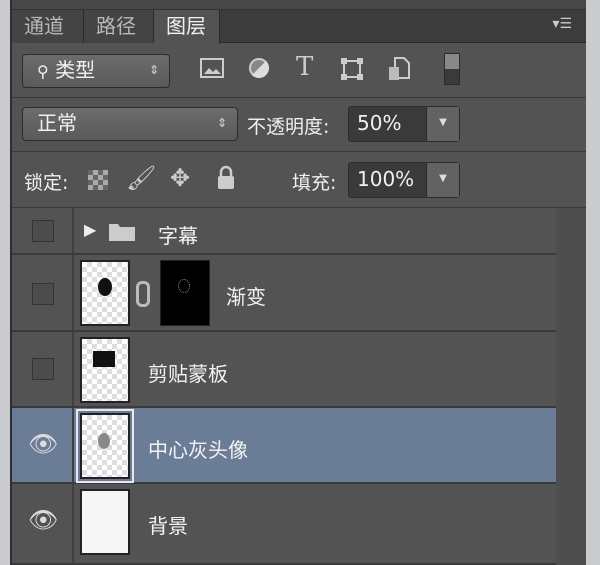 The image size is (600, 565). What do you see at coordinates (90, 229) in the screenshot?
I see `expand-arrow-icon: ▶` at bounding box center [90, 229].